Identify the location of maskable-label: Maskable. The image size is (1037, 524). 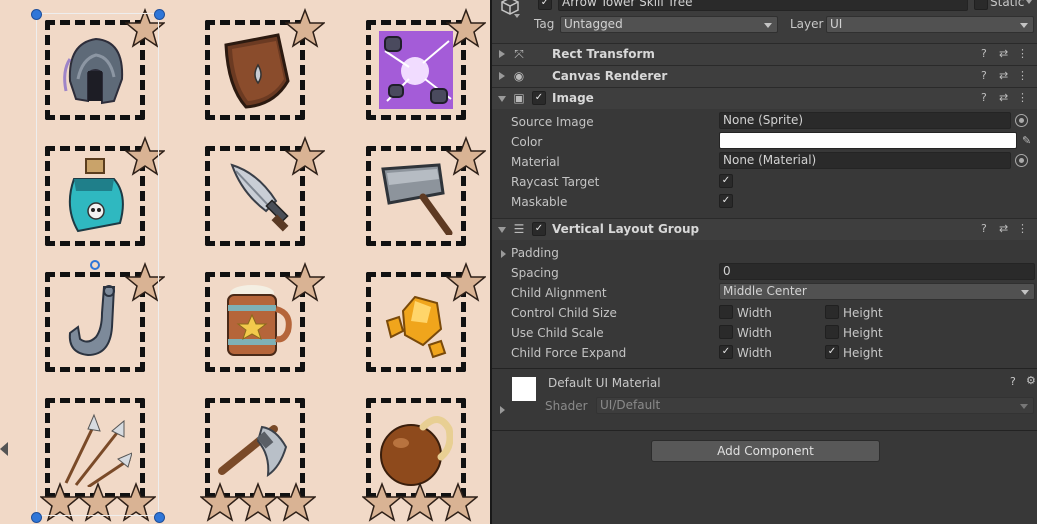
(539, 202).